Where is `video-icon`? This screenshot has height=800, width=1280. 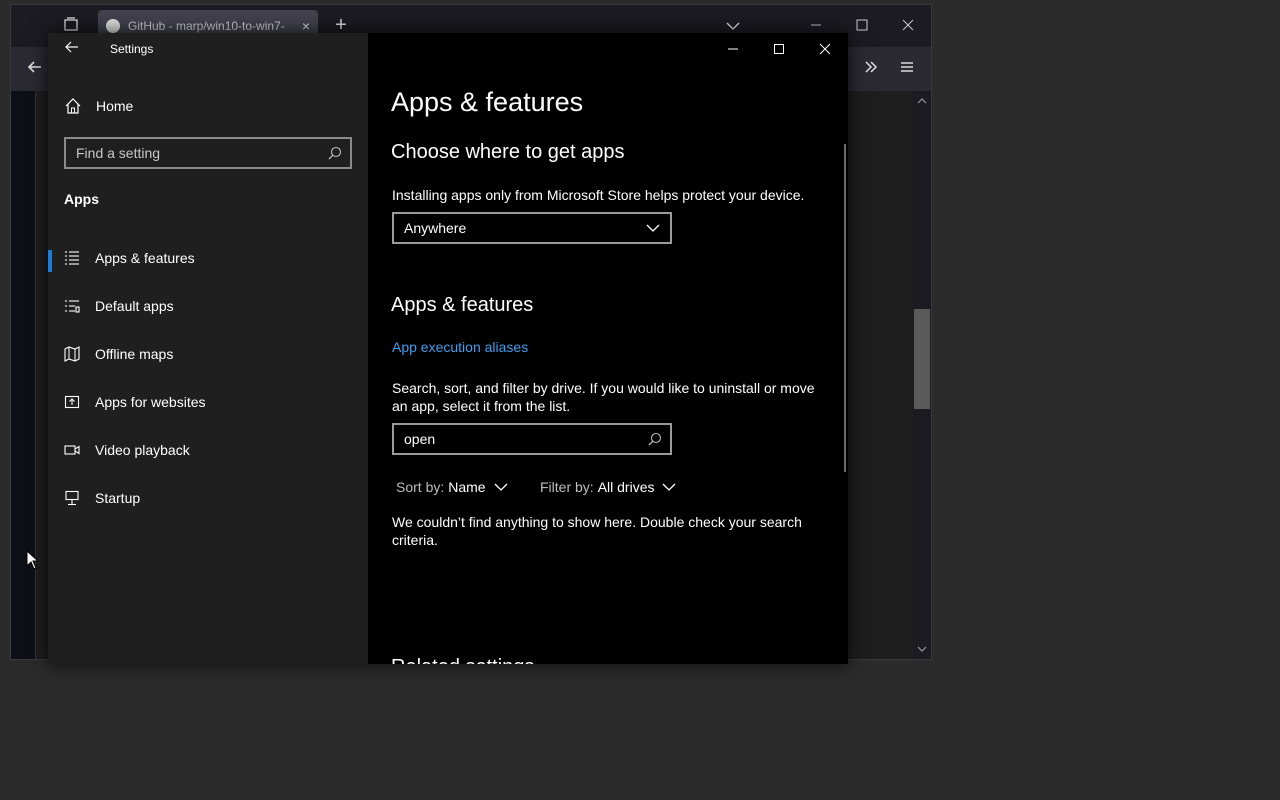
video-icon is located at coordinates (72, 450).